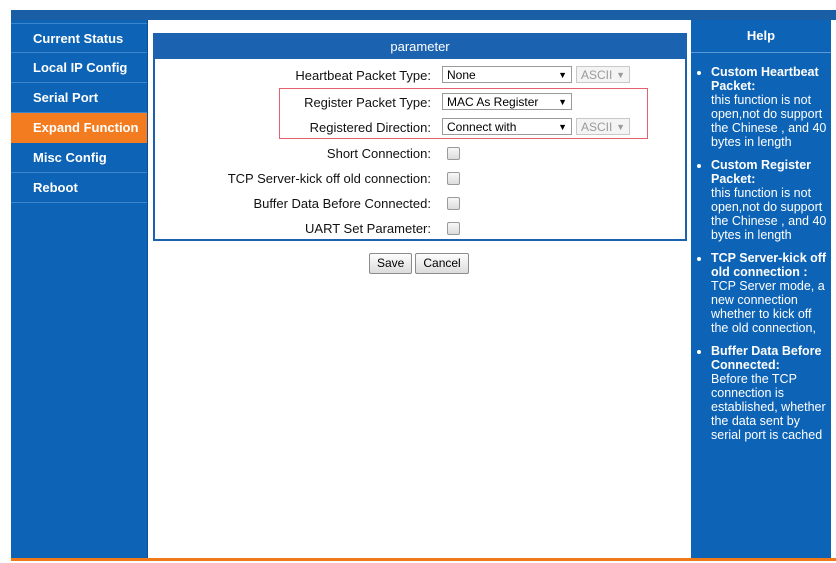  Describe the element at coordinates (368, 228) in the screenshot. I see `uart-set-label: UART Set Parameter:` at that location.